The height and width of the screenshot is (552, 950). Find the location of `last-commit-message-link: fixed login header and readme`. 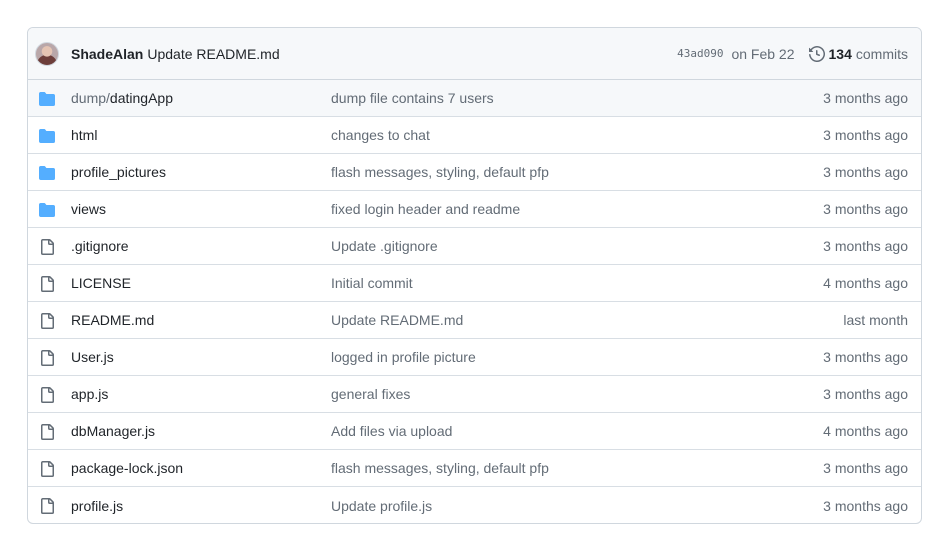

last-commit-message-link: fixed login header and readme is located at coordinates (425, 209).